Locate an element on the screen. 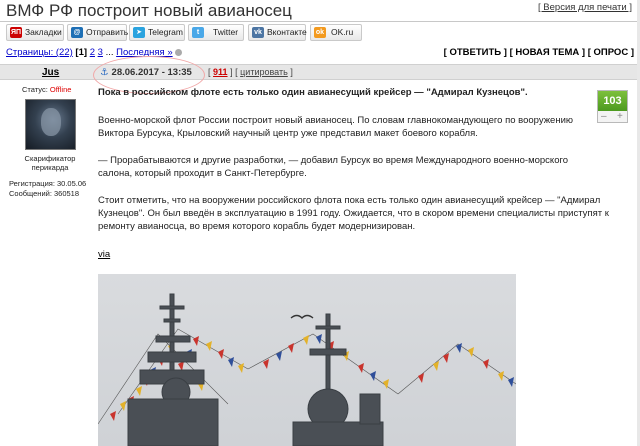 This screenshot has width=640, height=446. author-status: Статус: Offline is located at coordinates (46, 89).